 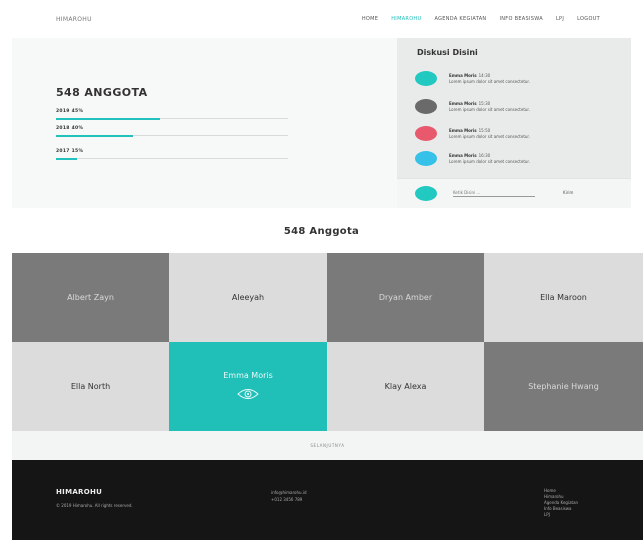 I want to click on next-bar: SELANJUTNYA, so click(x=327, y=445).